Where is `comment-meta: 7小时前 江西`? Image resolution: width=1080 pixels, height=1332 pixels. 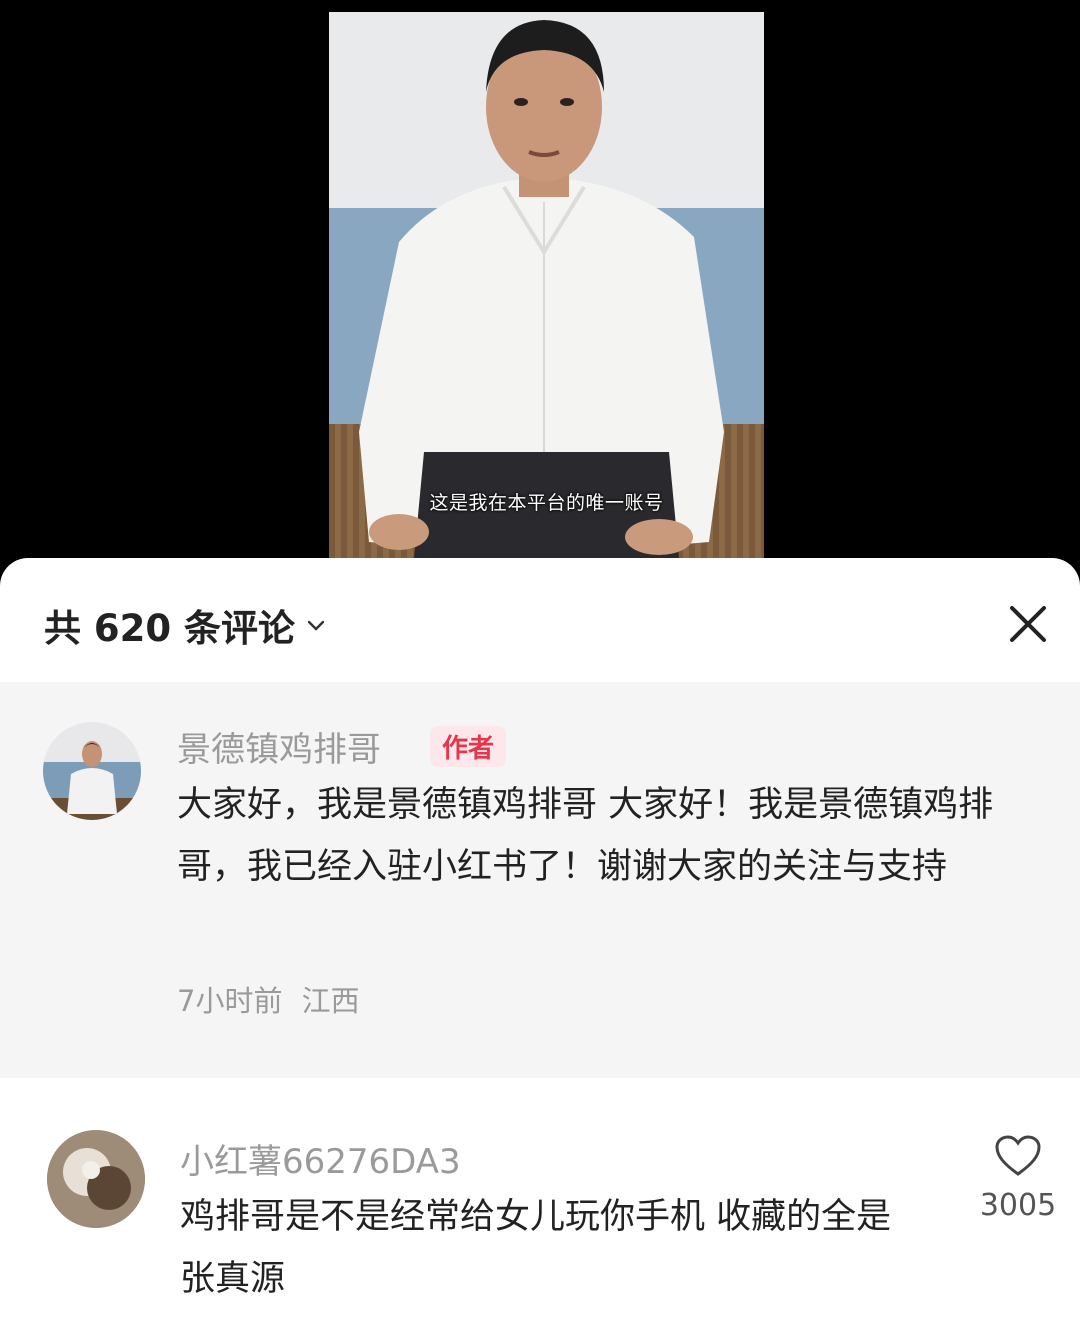
comment-meta: 7小时前 江西 is located at coordinates (268, 999).